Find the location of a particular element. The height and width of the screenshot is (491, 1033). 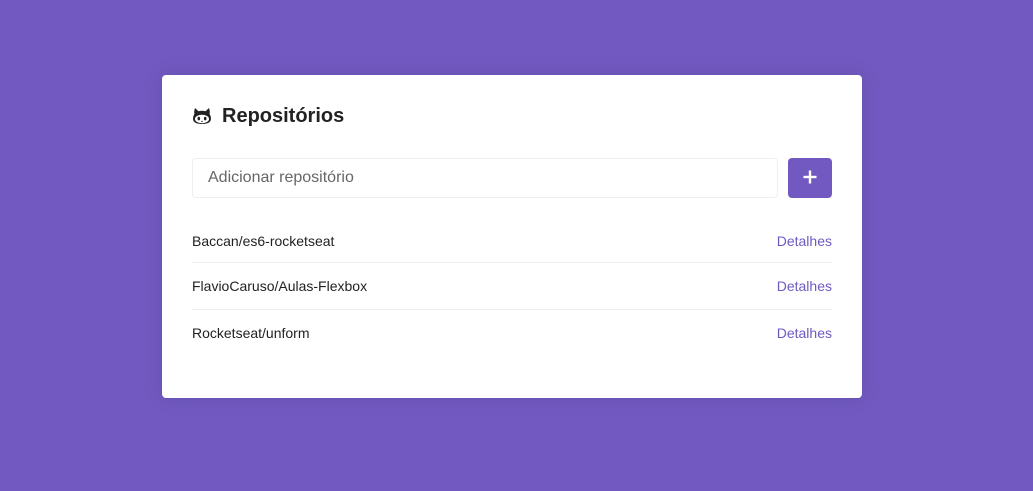

repository-name: Rocketseat/unform is located at coordinates (251, 333).